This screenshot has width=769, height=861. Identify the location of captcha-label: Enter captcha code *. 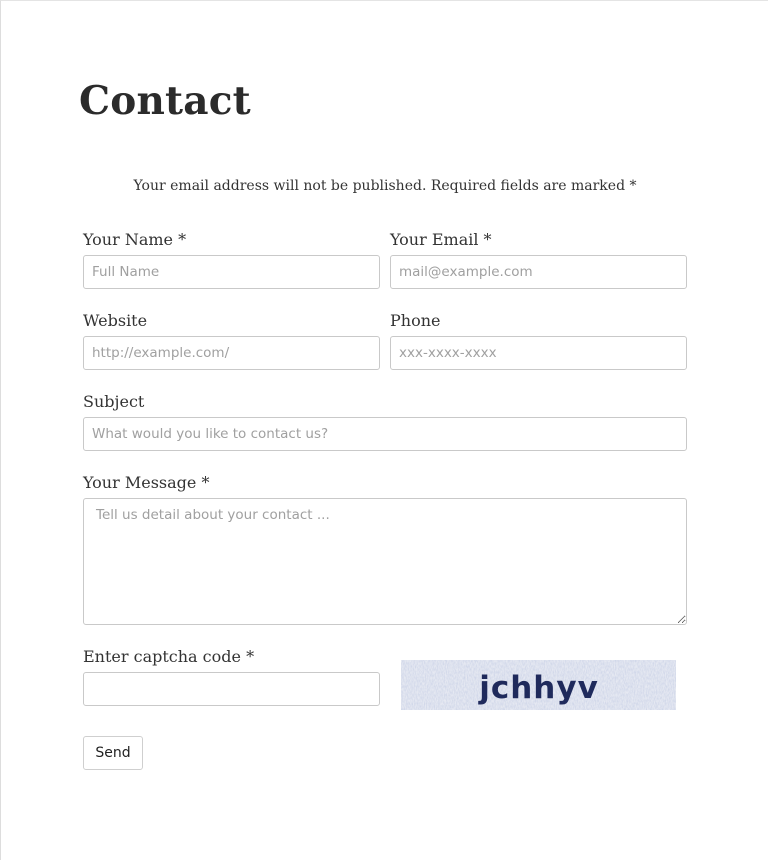
(169, 656).